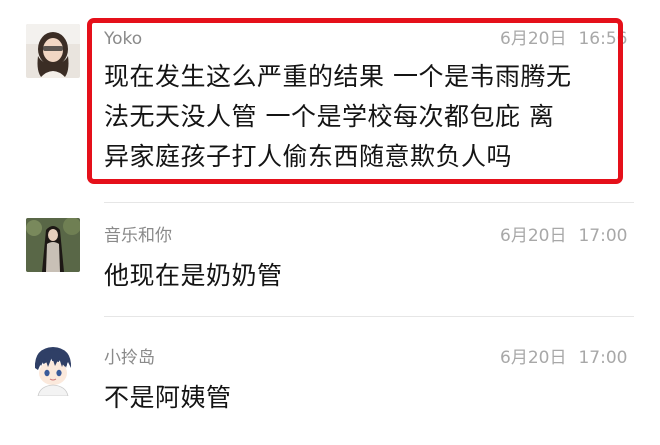 This screenshot has width=660, height=445. I want to click on timestamp: 6月20日 16:56, so click(563, 39).